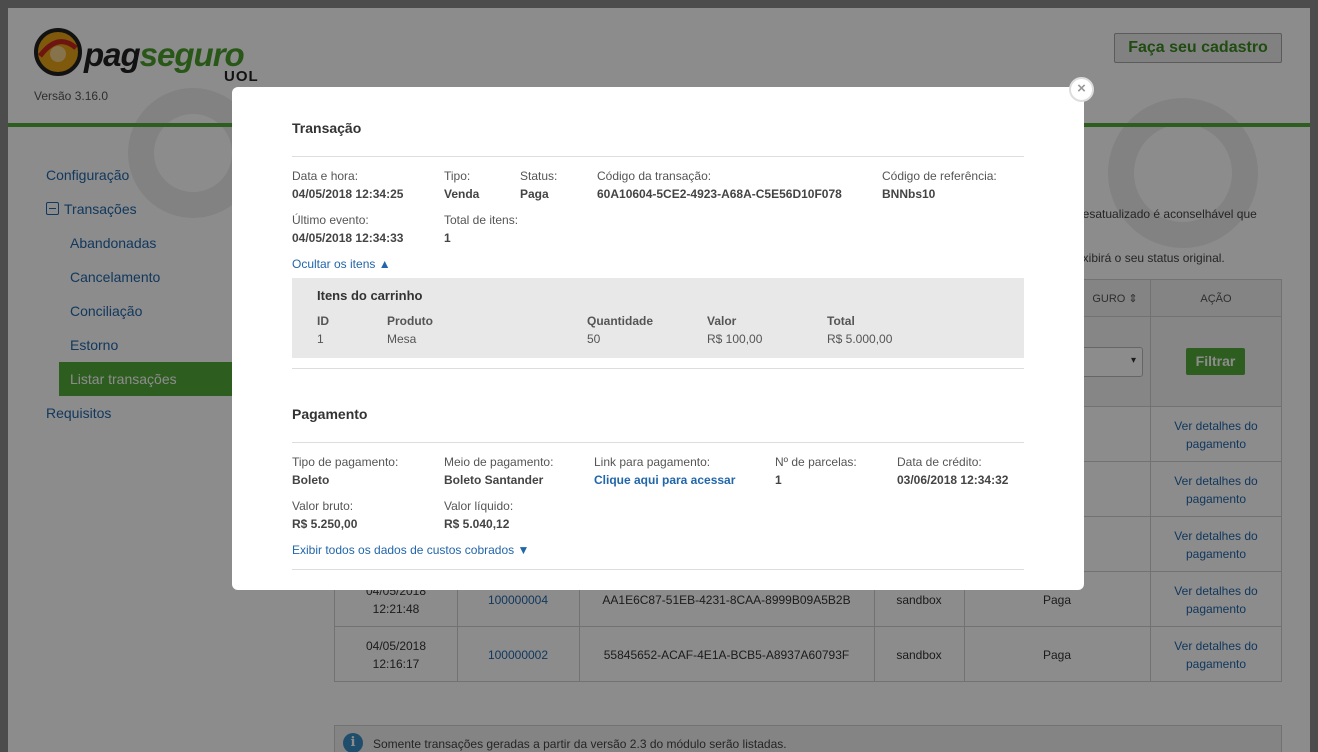 The image size is (1318, 752). I want to click on cart-header-product: Produto, so click(410, 321).